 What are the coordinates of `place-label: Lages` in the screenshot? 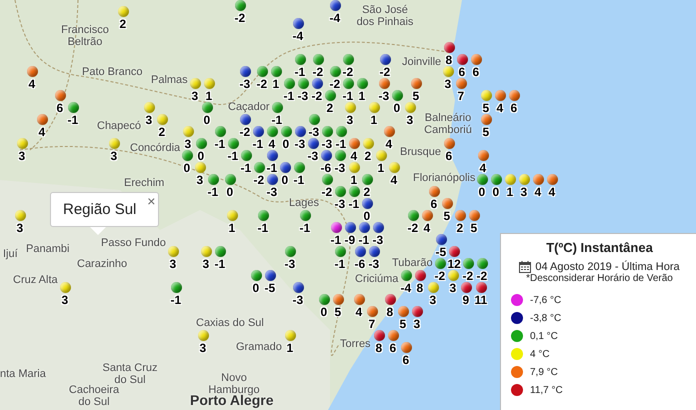 It's located at (304, 203).